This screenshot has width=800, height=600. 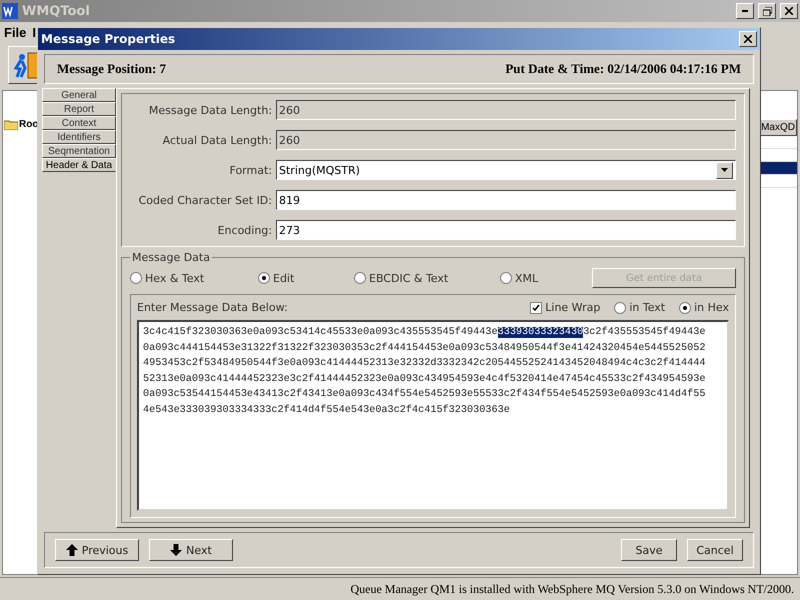 What do you see at coordinates (10, 11) in the screenshot?
I see `app-icon` at bounding box center [10, 11].